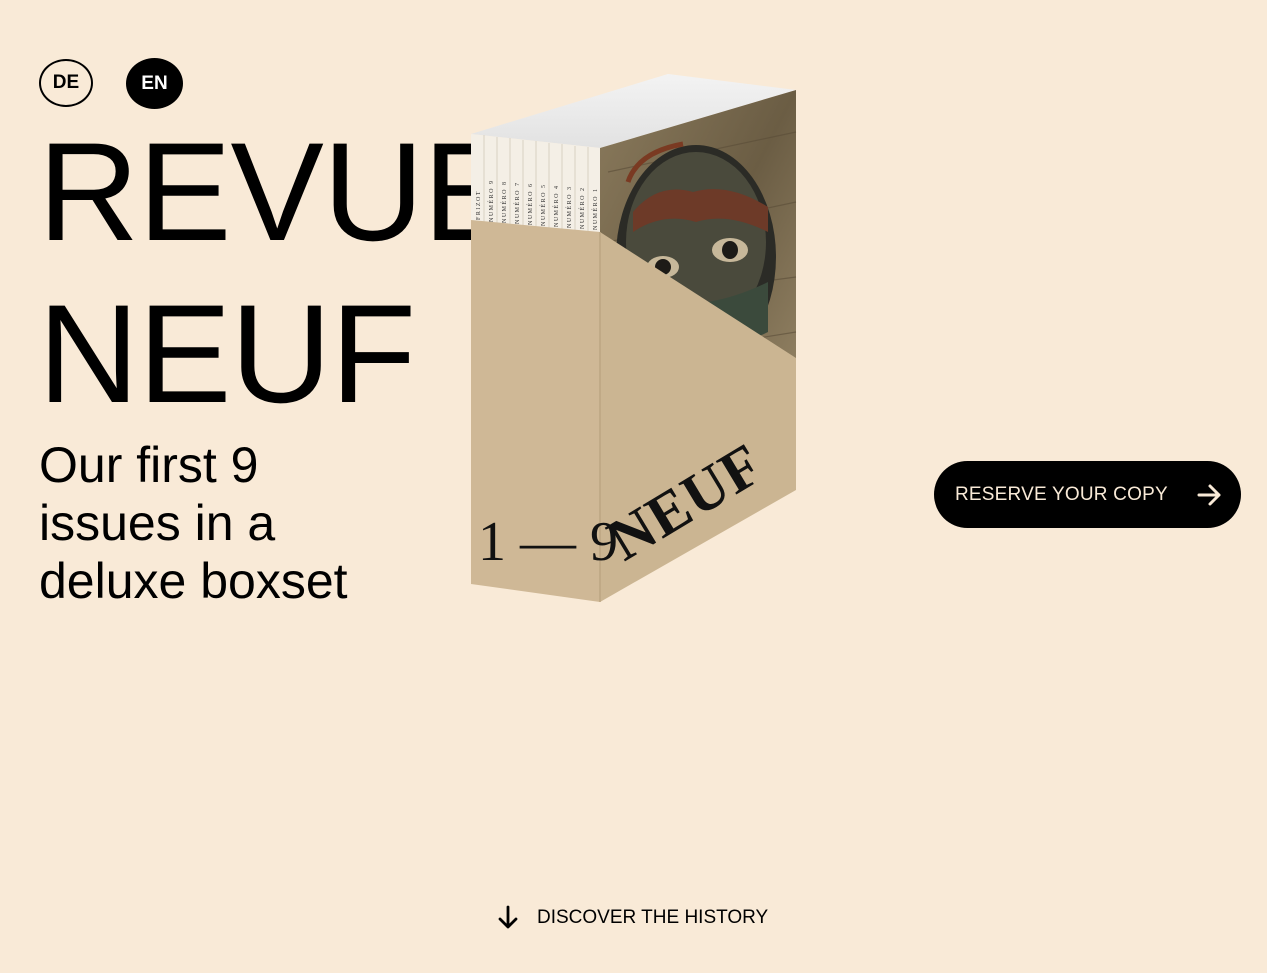 The width and height of the screenshot is (1267, 973). Describe the element at coordinates (277, 191) in the screenshot. I see `title-line-1: REVUE` at that location.